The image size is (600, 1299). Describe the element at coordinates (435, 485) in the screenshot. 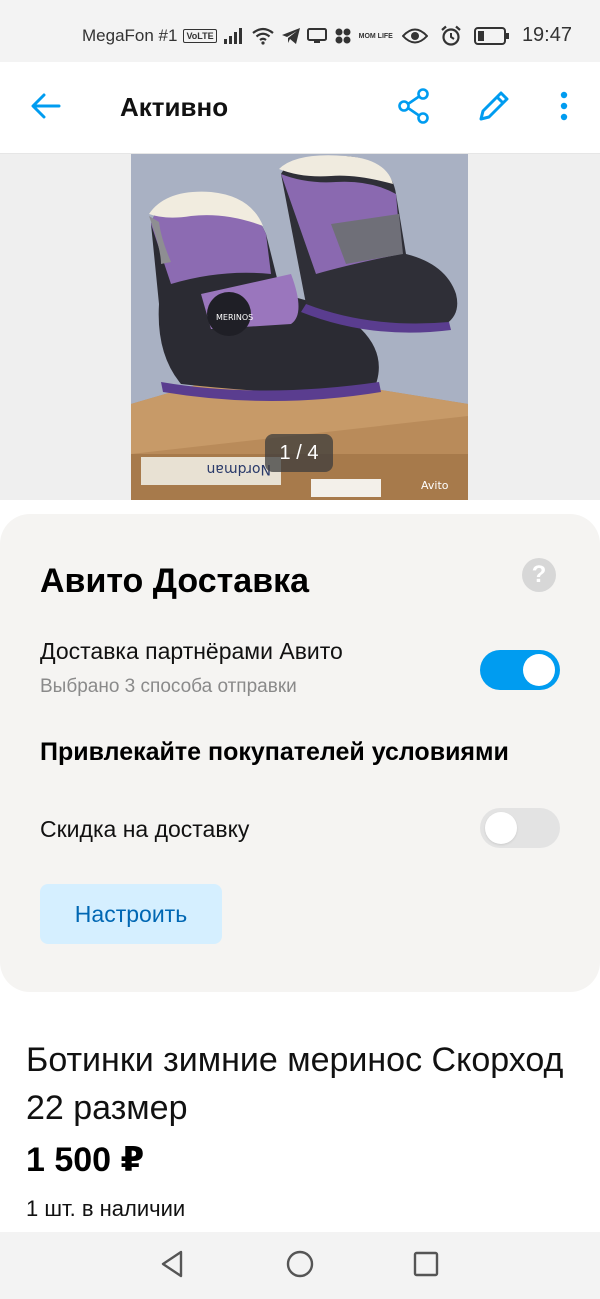

I see `avito-watermark: Avito` at that location.